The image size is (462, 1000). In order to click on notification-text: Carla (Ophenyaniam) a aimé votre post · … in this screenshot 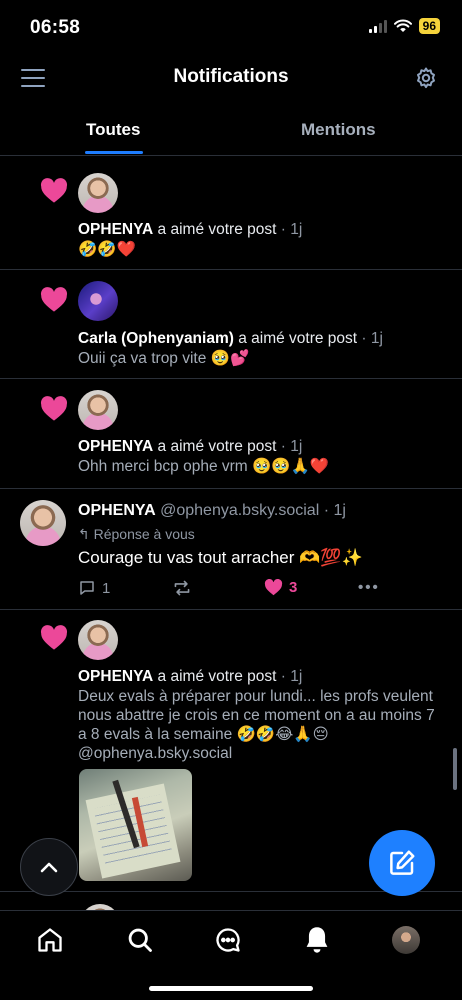, I will do `click(263, 338)`.